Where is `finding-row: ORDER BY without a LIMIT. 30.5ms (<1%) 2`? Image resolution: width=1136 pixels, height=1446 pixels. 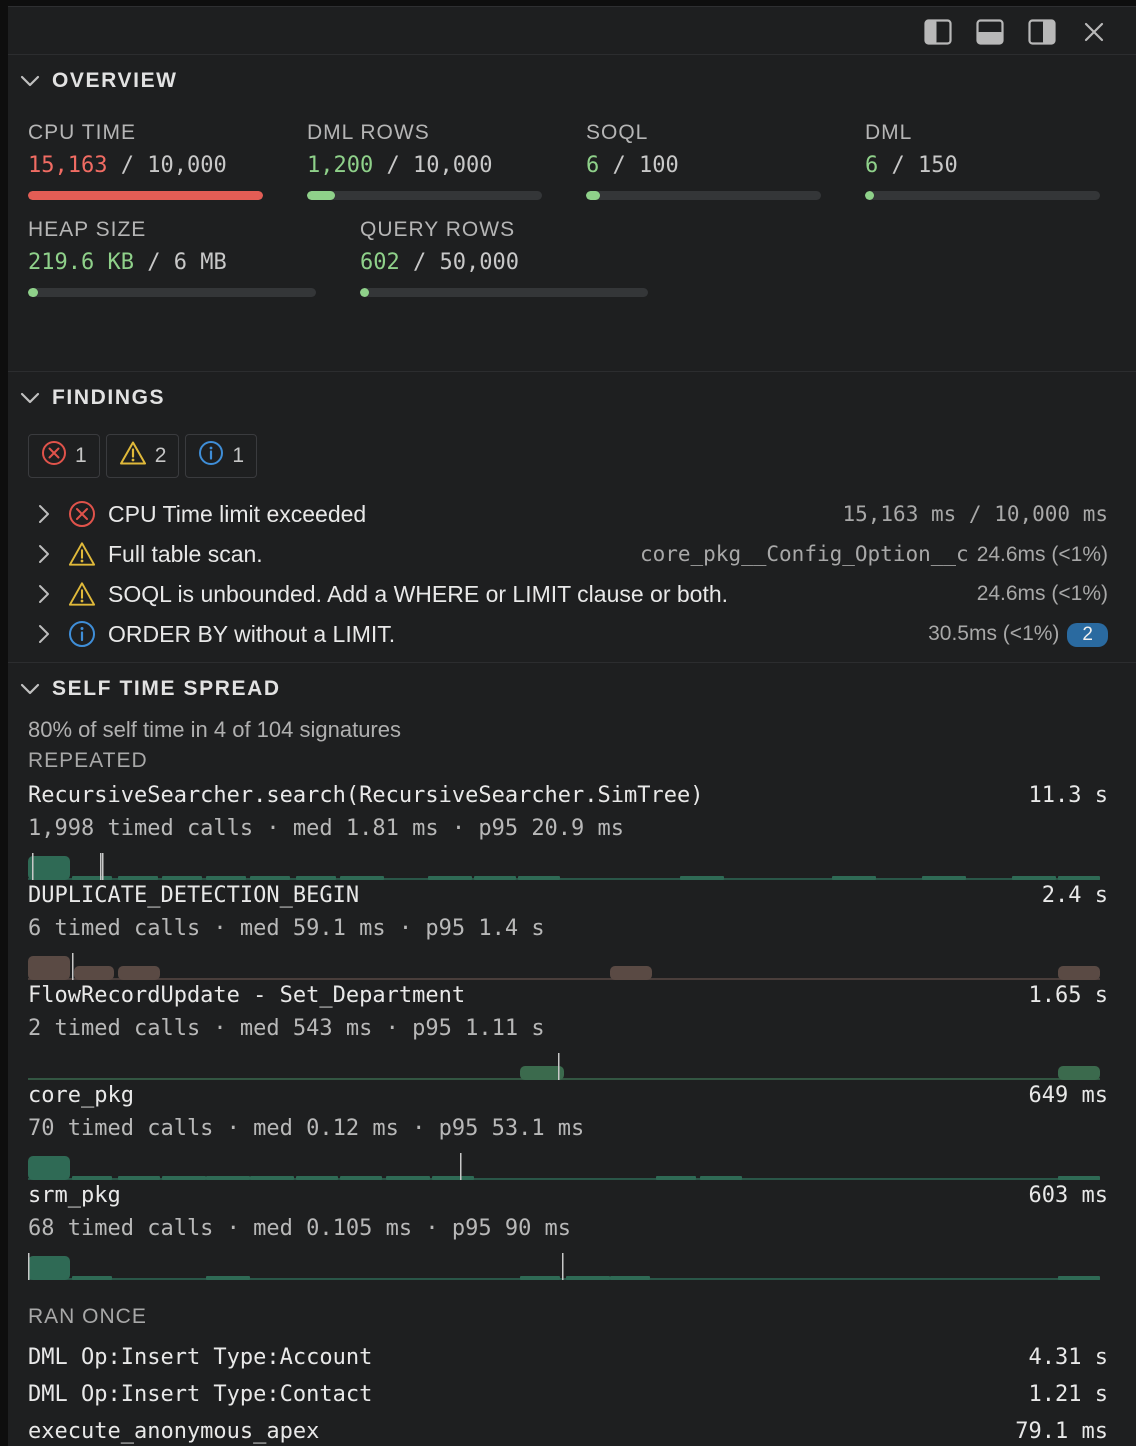 finding-row: ORDER BY without a LIMIT. 30.5ms (<1%) 2 is located at coordinates (572, 634).